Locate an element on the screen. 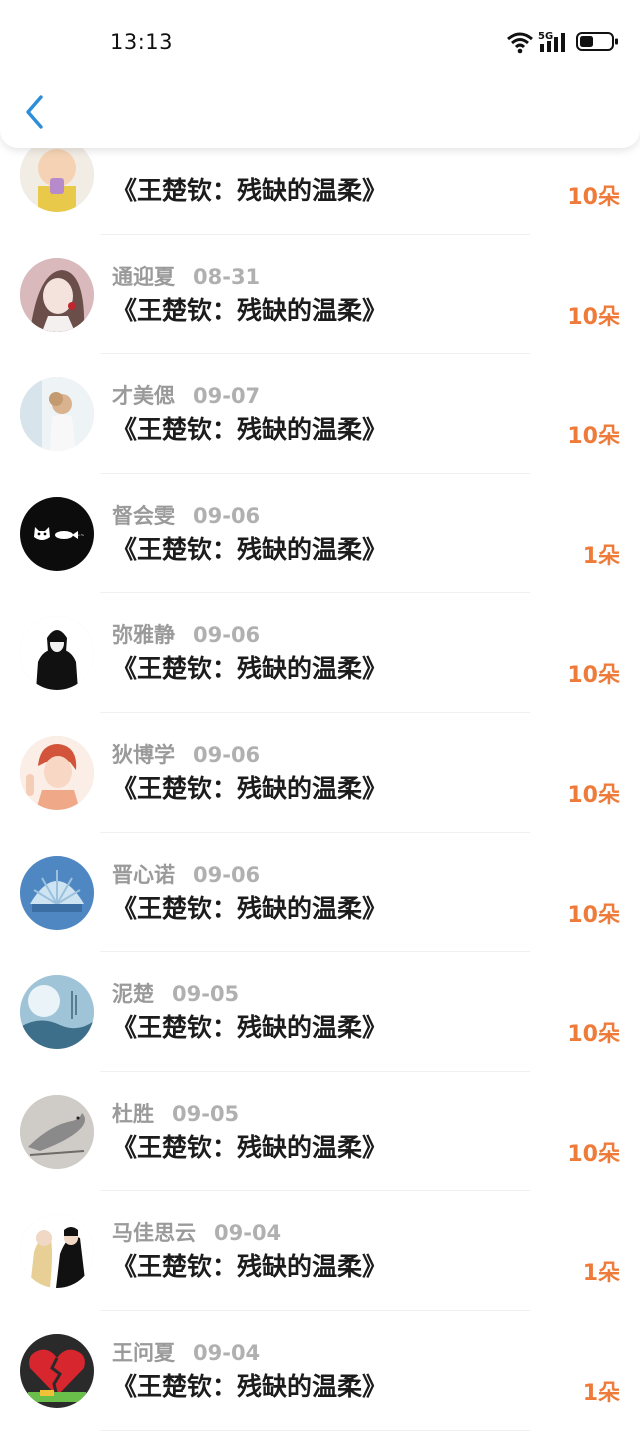 The image size is (640, 1431). row-meta: 狄博学 09-06 is located at coordinates (186, 753).